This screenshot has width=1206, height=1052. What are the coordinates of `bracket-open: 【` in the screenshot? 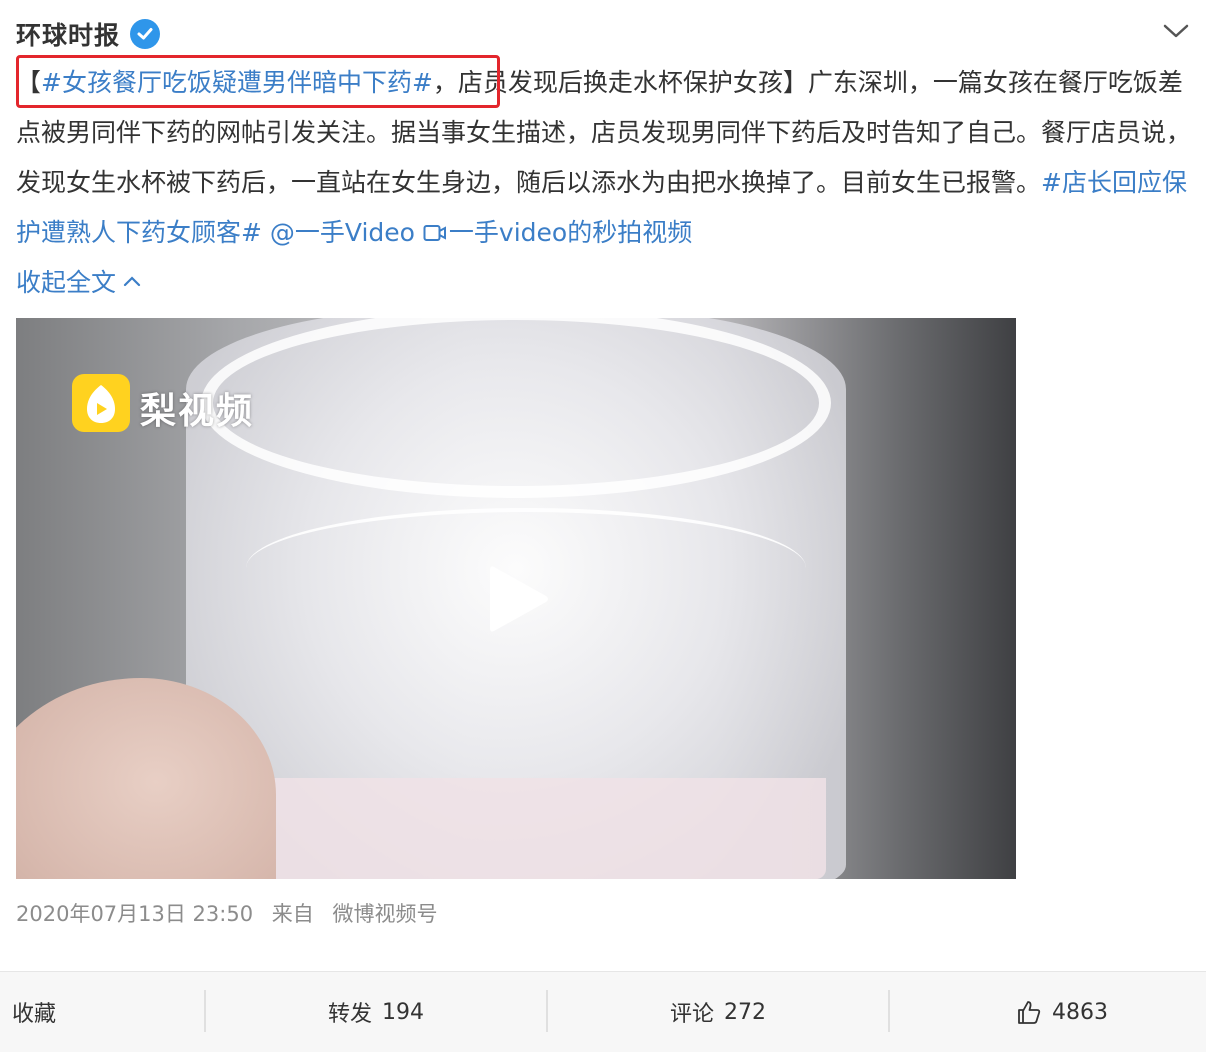 It's located at (29, 82).